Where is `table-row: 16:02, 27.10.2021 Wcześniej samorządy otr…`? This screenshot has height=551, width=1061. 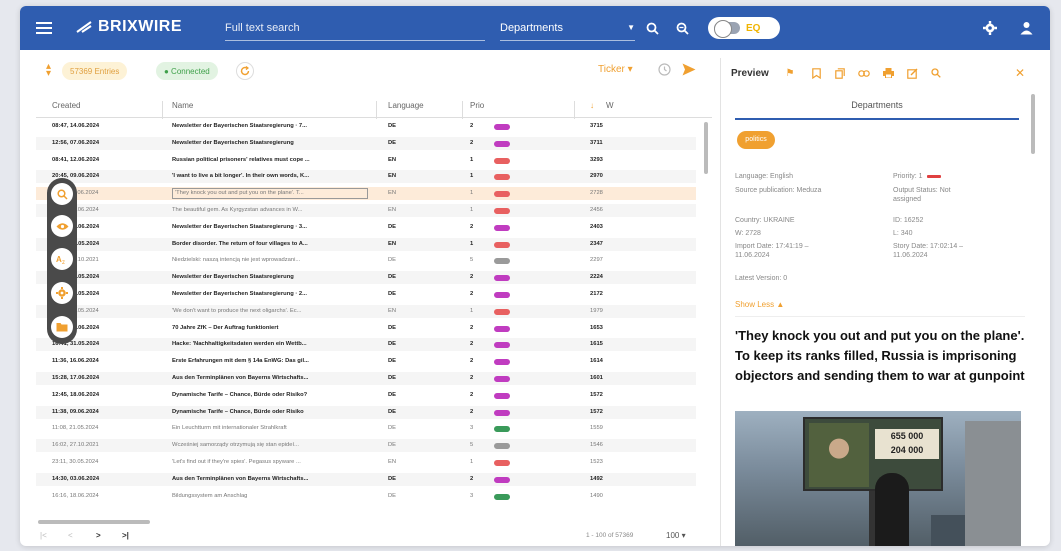
table-row: 16:02, 27.10.2021 Wcześniej samorządy otr… is located at coordinates (366, 446).